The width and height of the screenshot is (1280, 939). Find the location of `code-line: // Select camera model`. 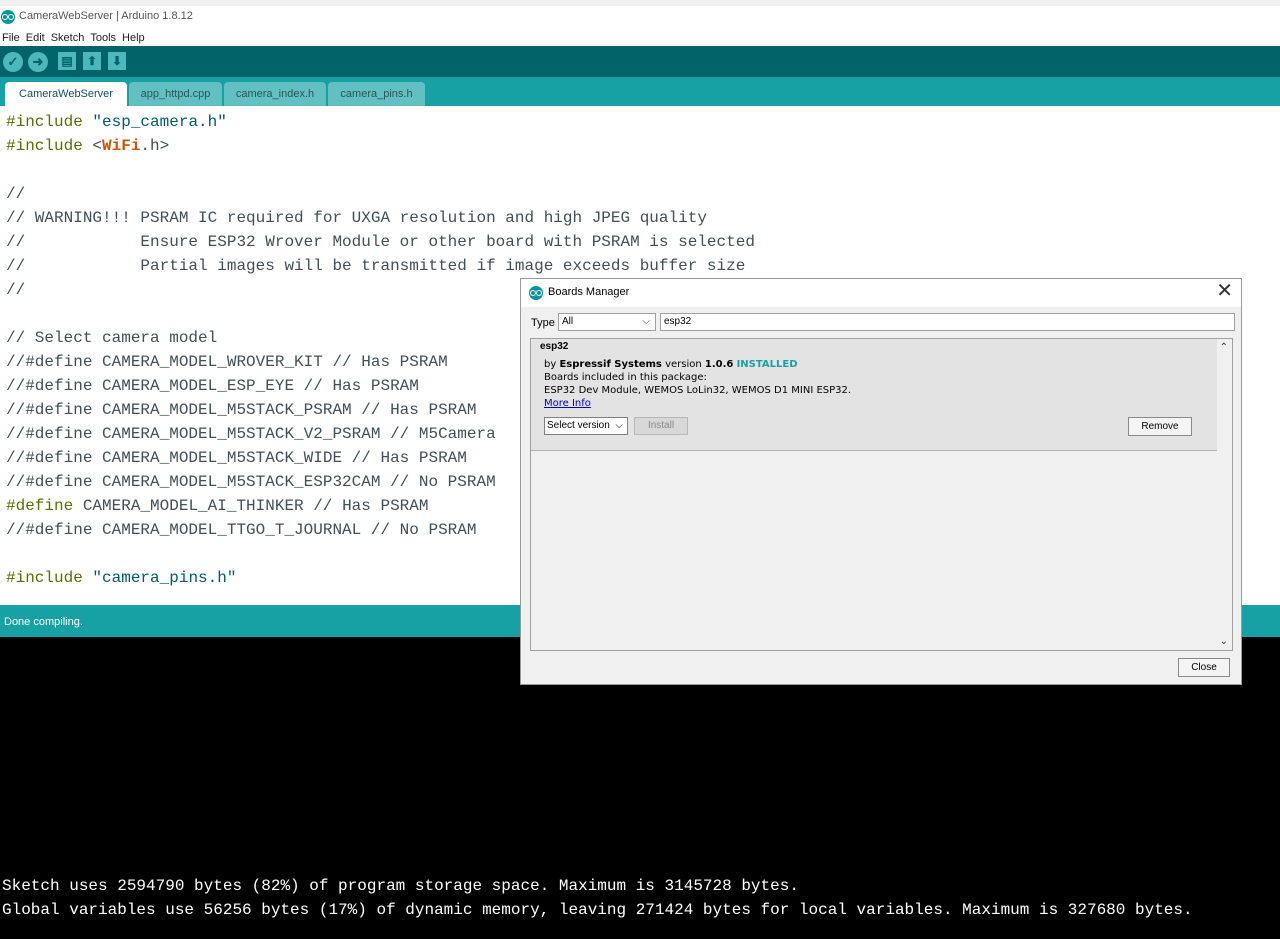

code-line: // Select camera model is located at coordinates (112, 338).